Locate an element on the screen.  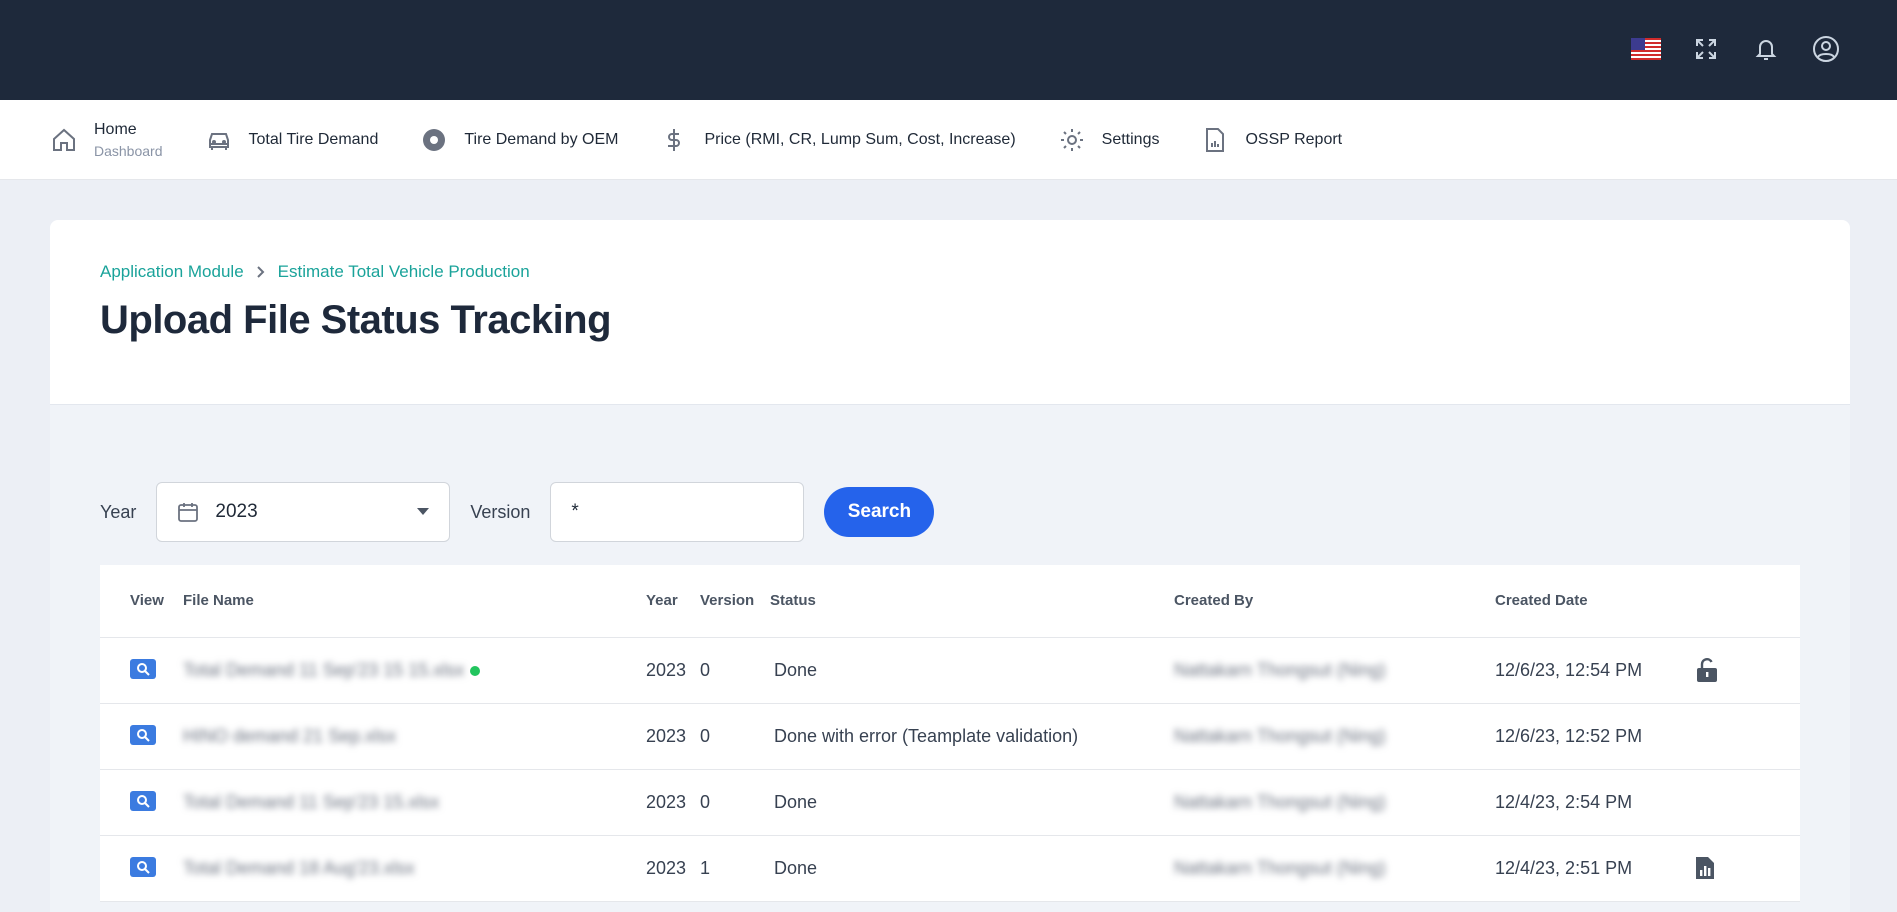
filter-bar: Year 2023 Version Search is located at coordinates (517, 512).